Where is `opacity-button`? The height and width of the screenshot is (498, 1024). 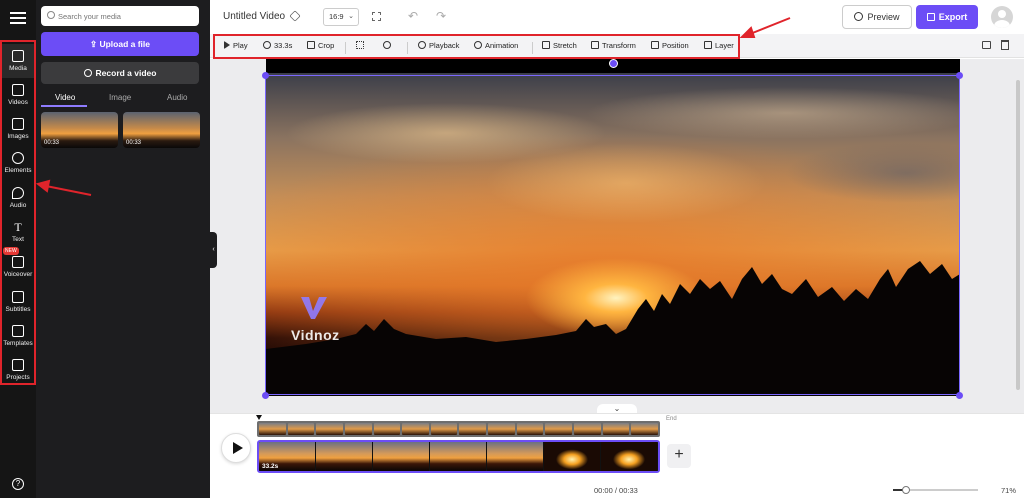
opacity-button is located at coordinates (361, 45).